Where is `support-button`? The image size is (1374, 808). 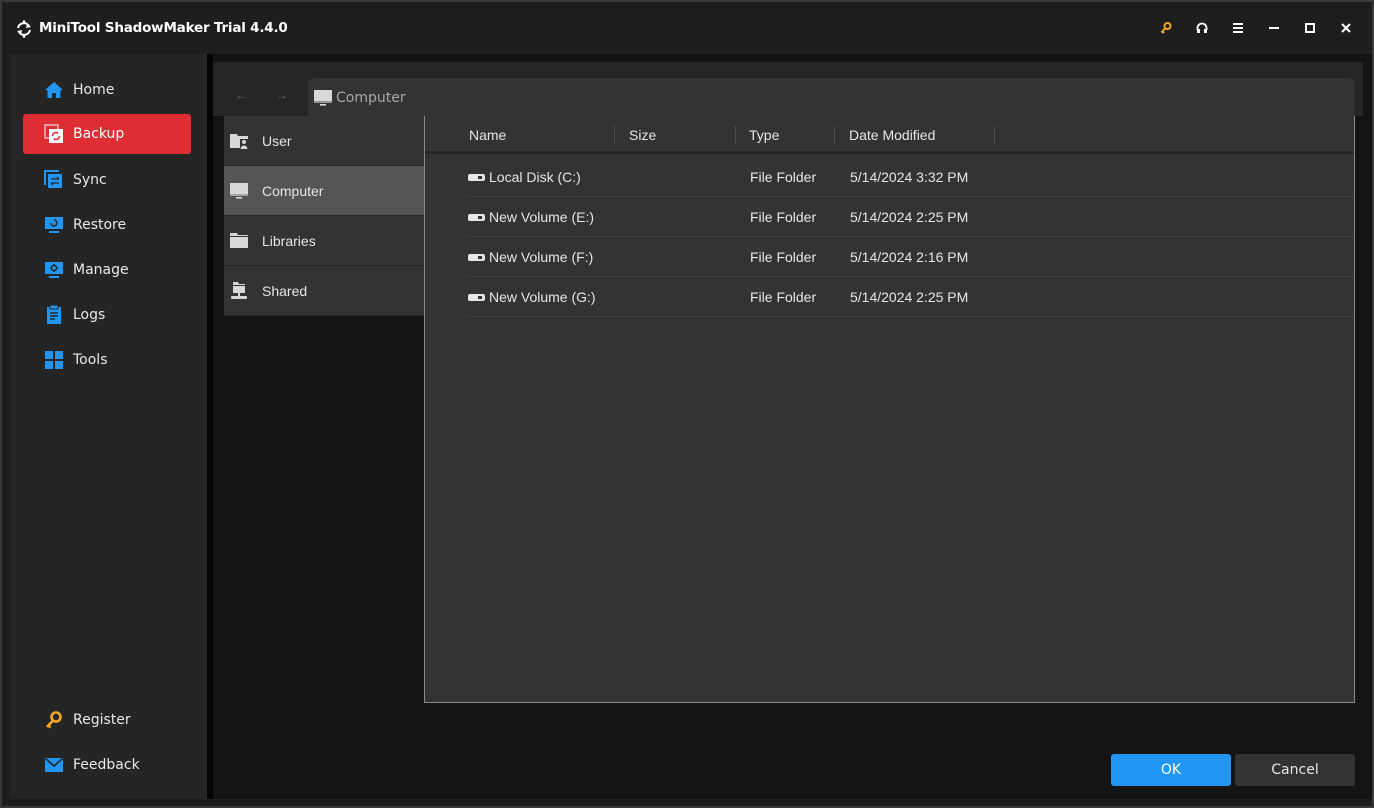
support-button is located at coordinates (1202, 28).